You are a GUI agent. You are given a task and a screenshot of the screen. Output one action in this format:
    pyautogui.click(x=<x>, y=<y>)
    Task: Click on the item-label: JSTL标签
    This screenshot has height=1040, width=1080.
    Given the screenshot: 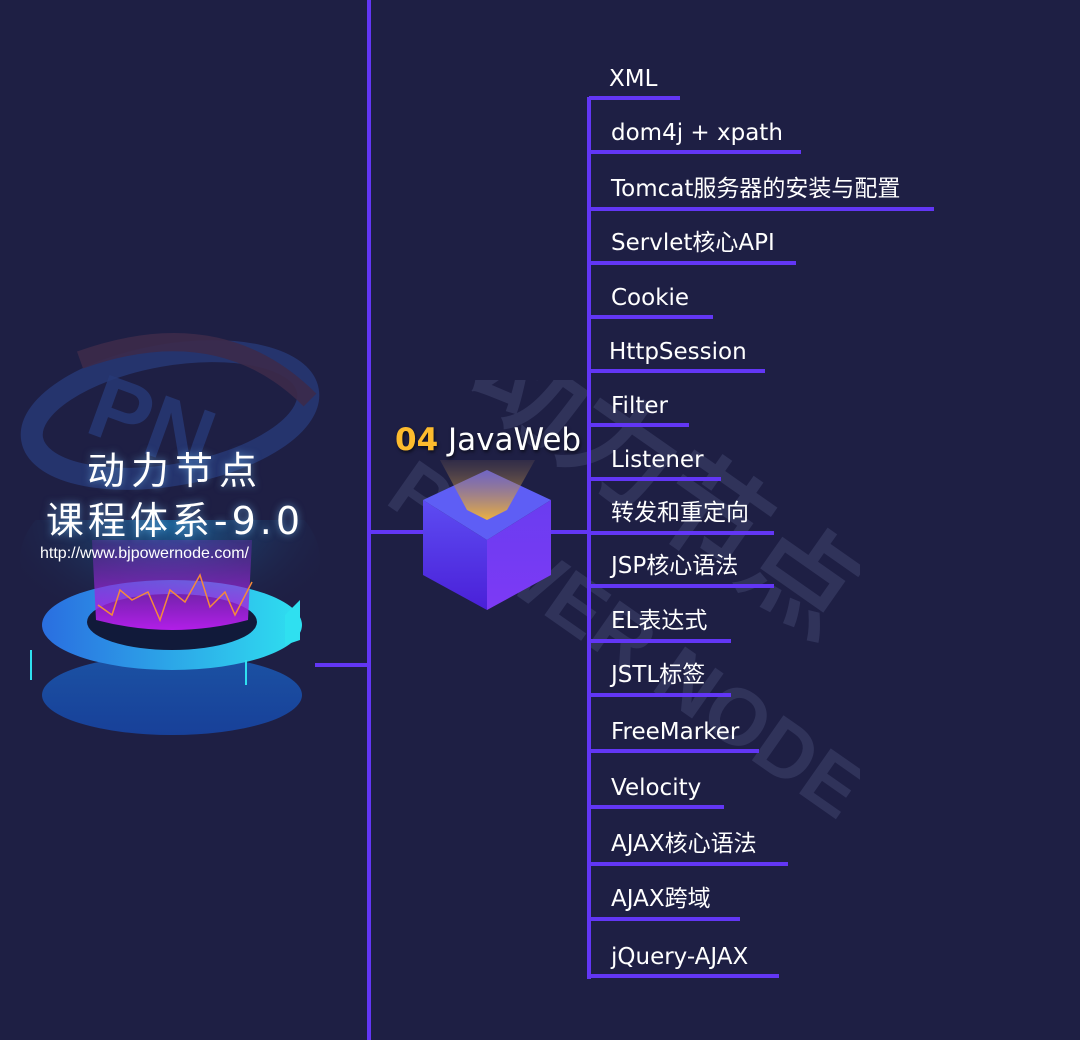 What is the action you would take?
    pyautogui.click(x=658, y=675)
    